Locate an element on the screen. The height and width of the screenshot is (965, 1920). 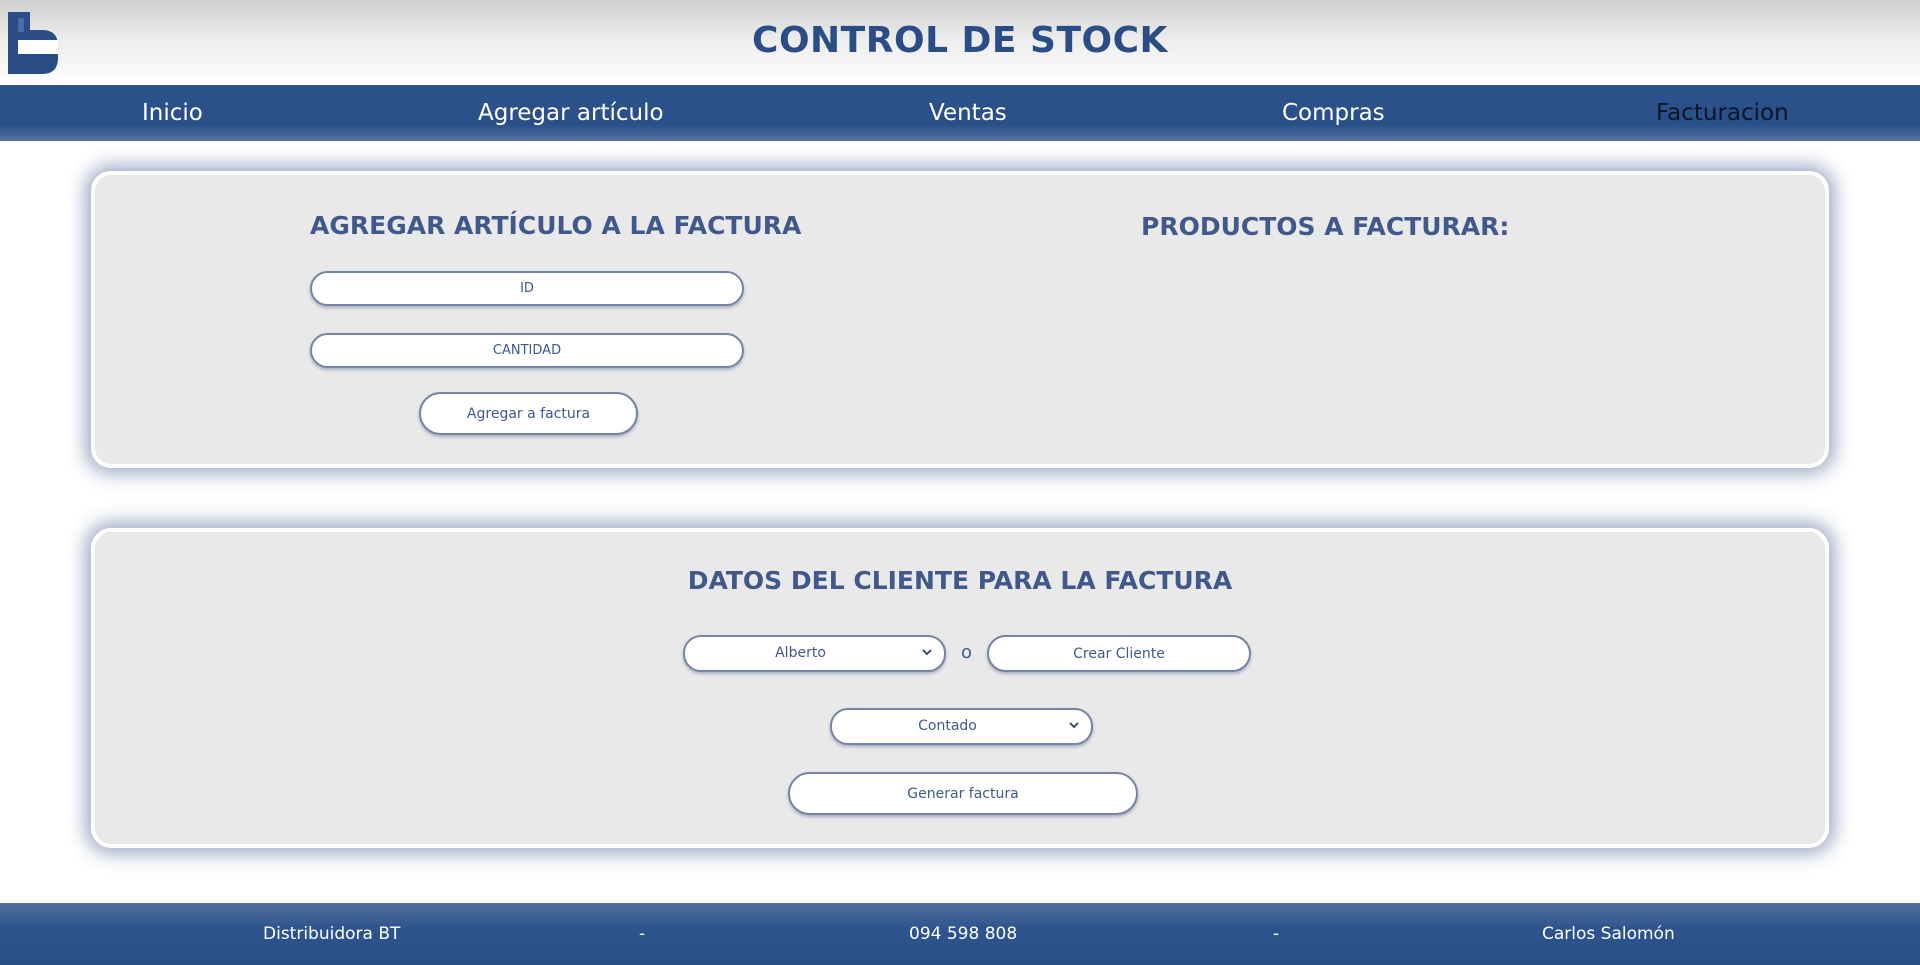
products-to-invoice-title: PRODUCTOS A FACTURAR: is located at coordinates (1325, 226).